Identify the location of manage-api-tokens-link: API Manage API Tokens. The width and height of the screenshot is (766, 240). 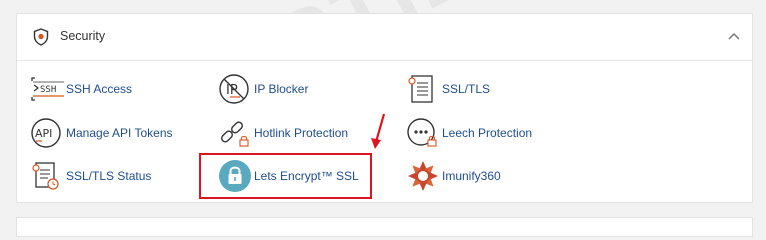
(101, 133).